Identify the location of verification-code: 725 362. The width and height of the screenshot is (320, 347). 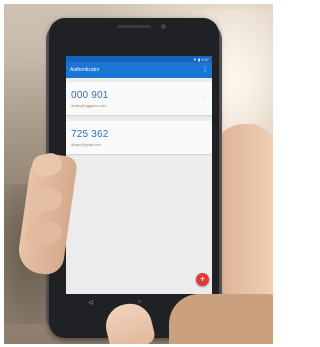
(90, 134).